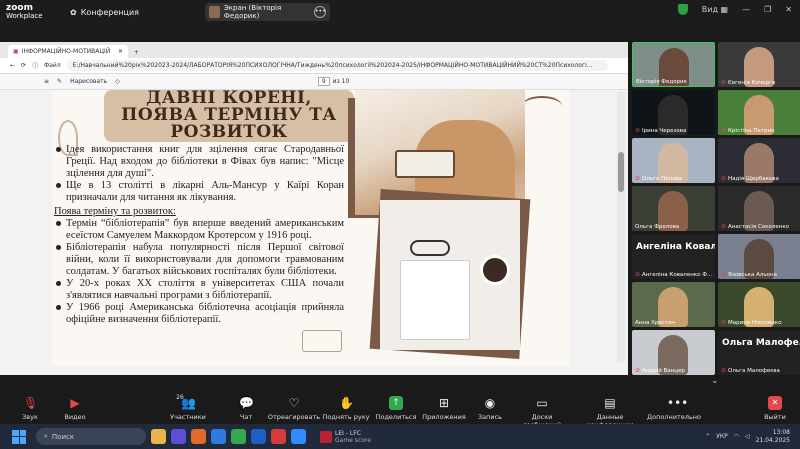 This screenshot has height=449, width=800. Describe the element at coordinates (673, 64) in the screenshot. I see `participant-tile: Вікторія Федорик` at that location.